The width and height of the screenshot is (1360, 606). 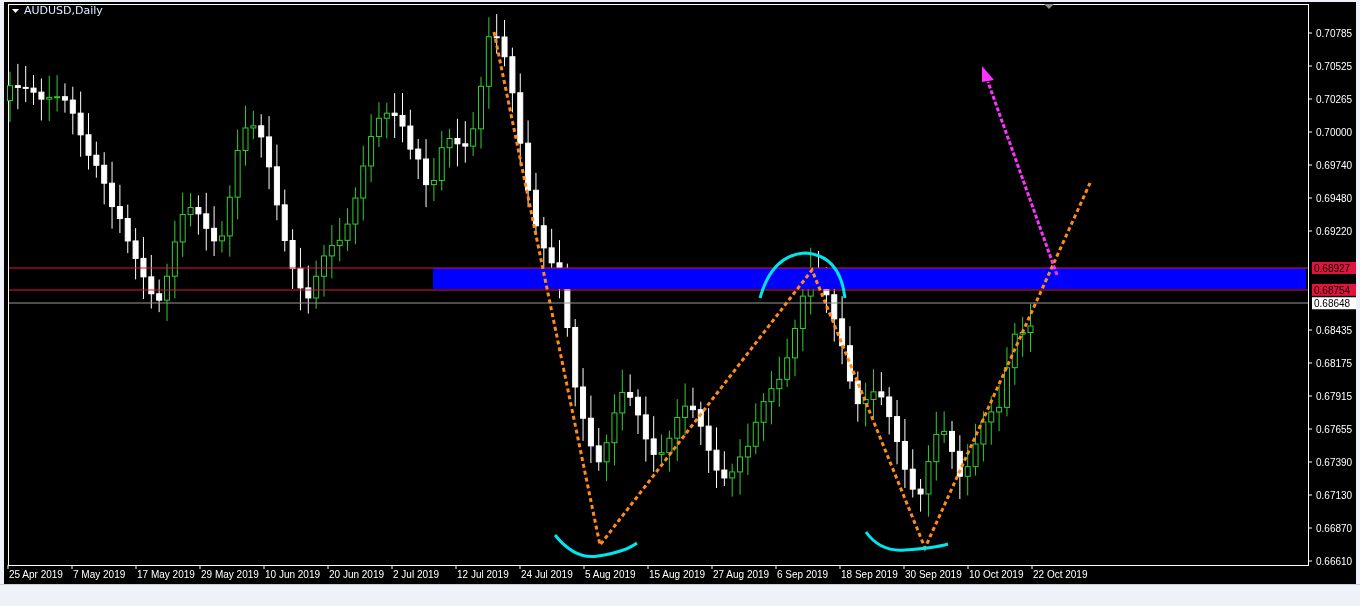 I want to click on price-label: 0.67915, so click(x=1334, y=396).